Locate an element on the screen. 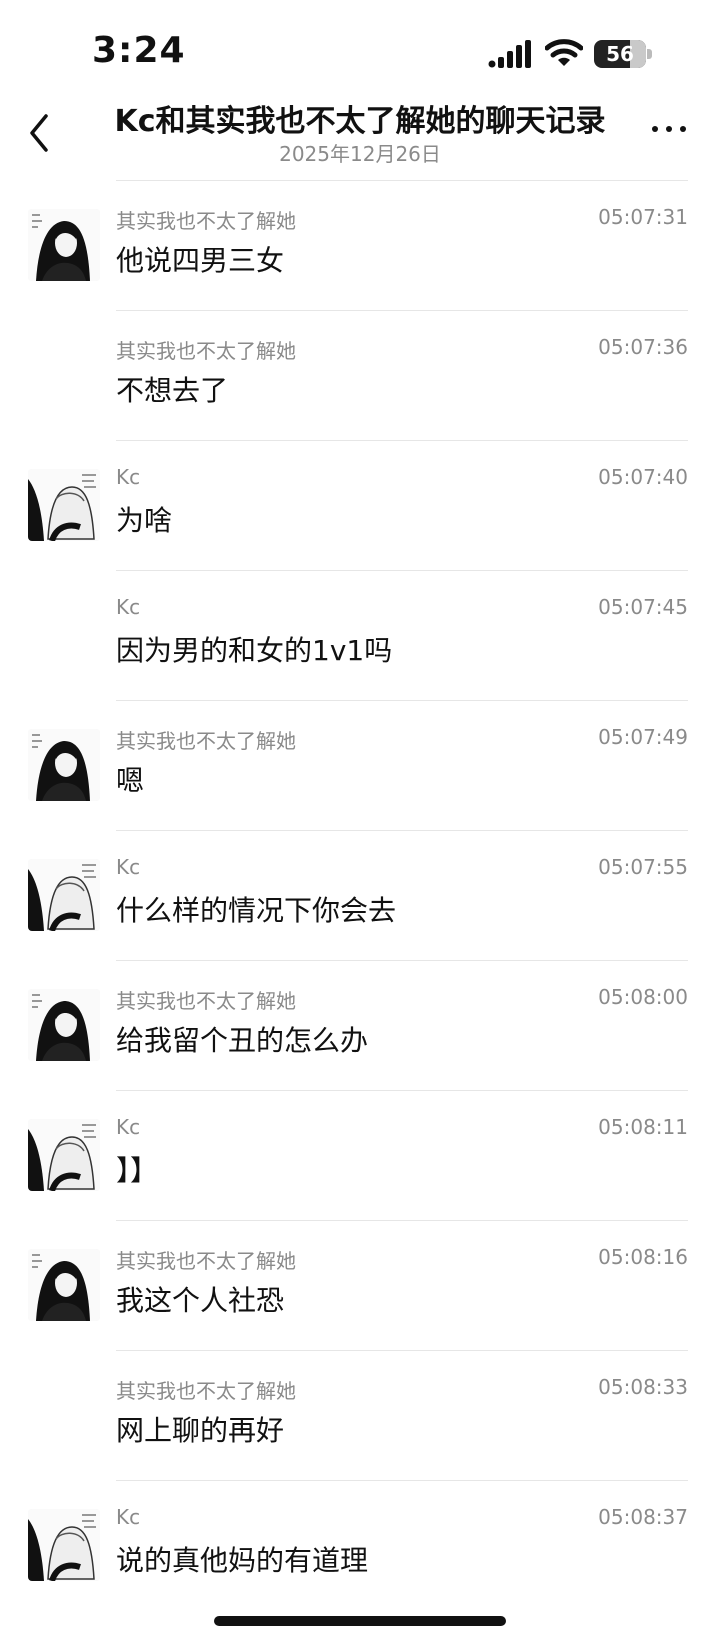 The height and width of the screenshot is (1640, 720). message-row: Kc 05:08:37 说的真他妈的有道理 is located at coordinates (360, 1546).